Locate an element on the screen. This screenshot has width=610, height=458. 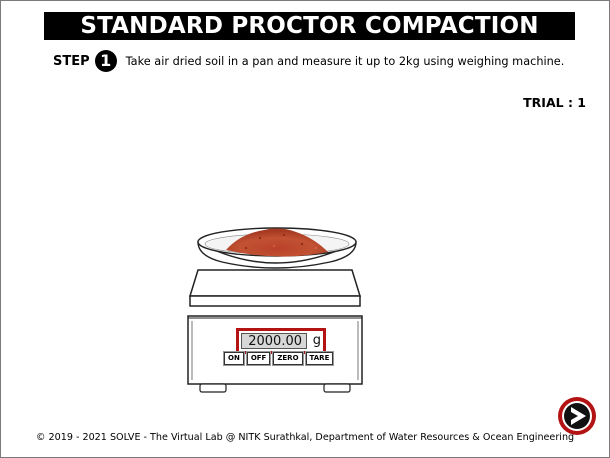
scale-on-button: ON is located at coordinates (234, 358).